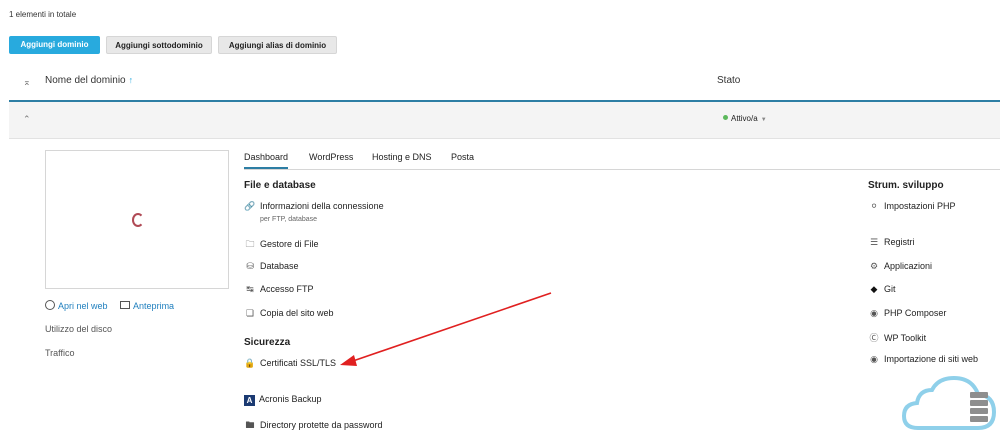 Image resolution: width=1000 pixels, height=436 pixels. What do you see at coordinates (949, 402) in the screenshot?
I see `cloud-server-logo-icon` at bounding box center [949, 402].